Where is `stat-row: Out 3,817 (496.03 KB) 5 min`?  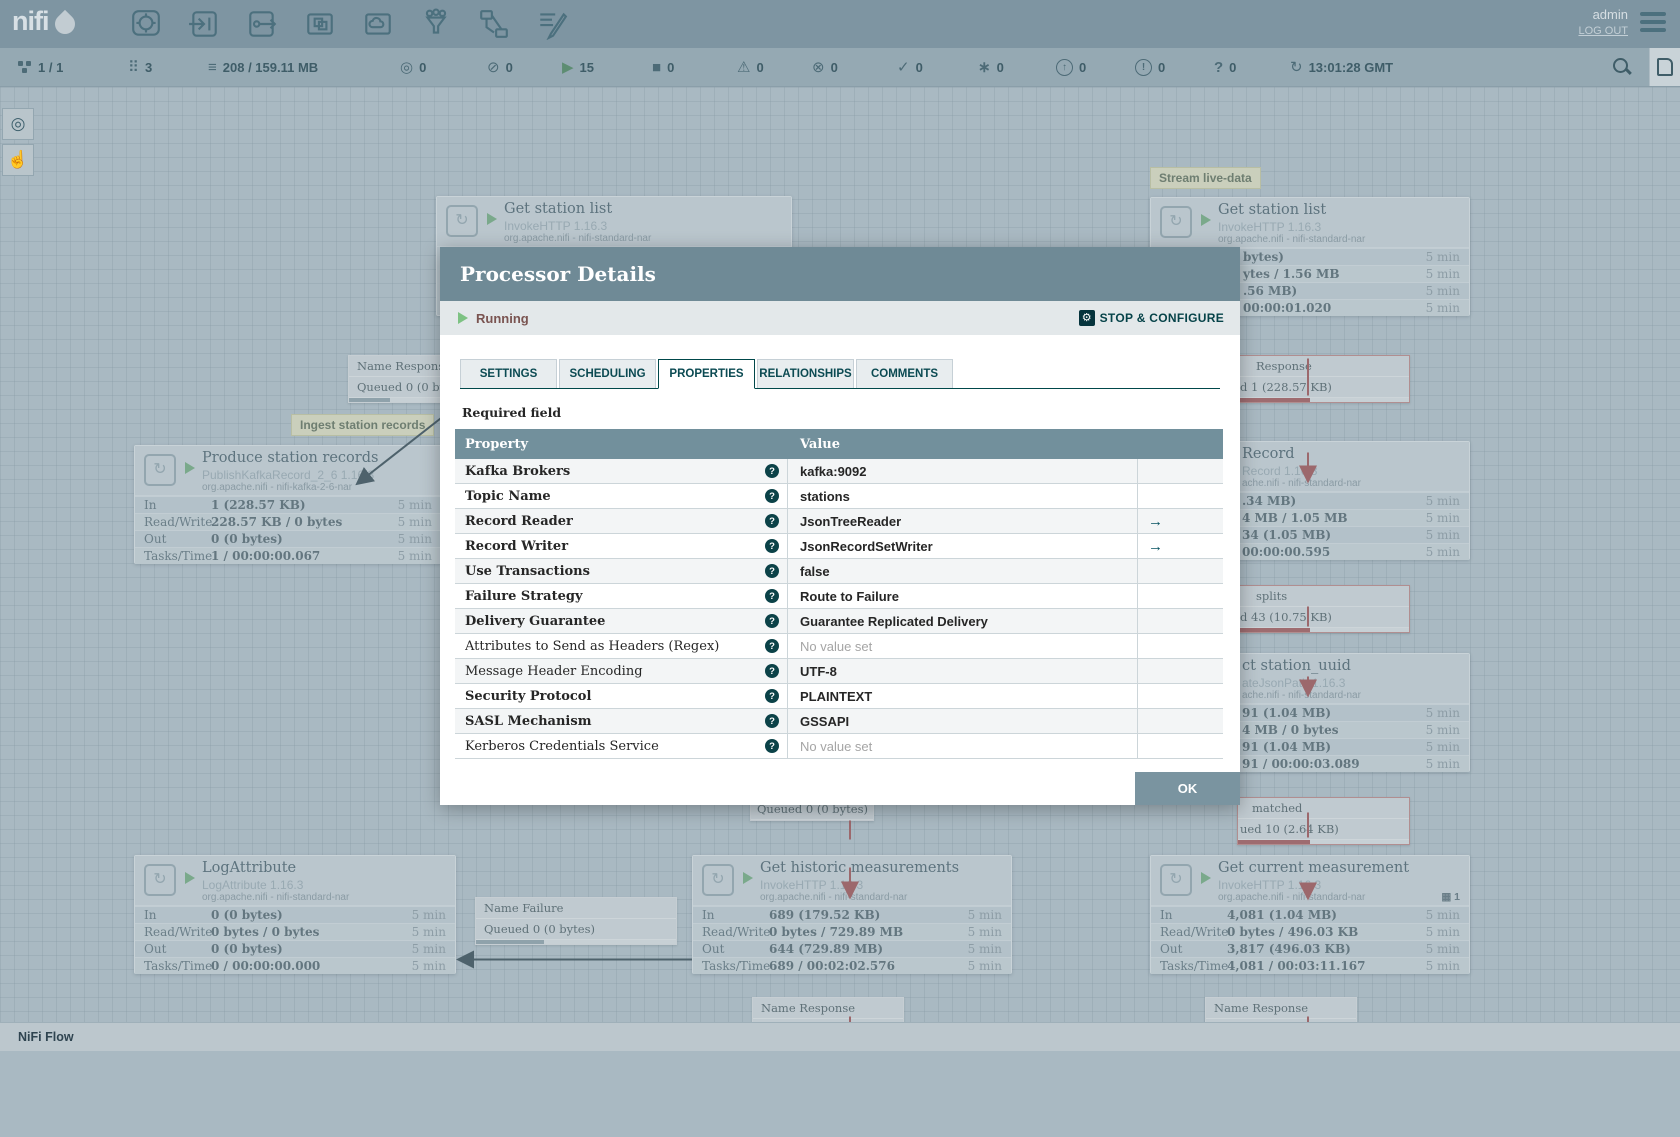
stat-row: Out 3,817 (496.03 KB) 5 min is located at coordinates (1310, 948).